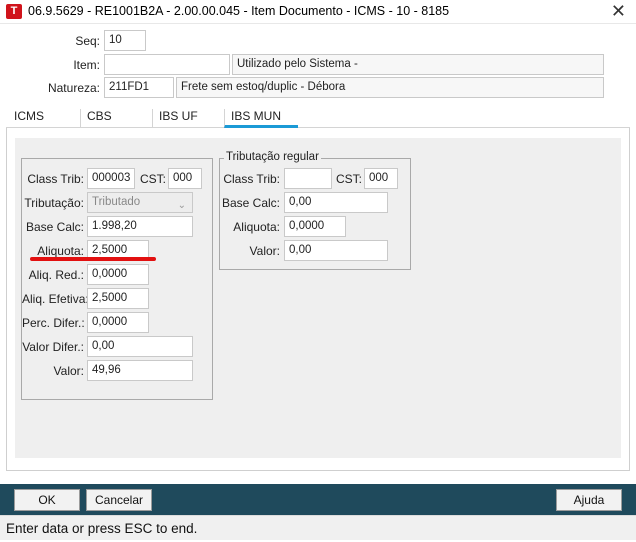 This screenshot has height=542, width=636. What do you see at coordinates (47, 500) in the screenshot?
I see `ok-button: OK` at bounding box center [47, 500].